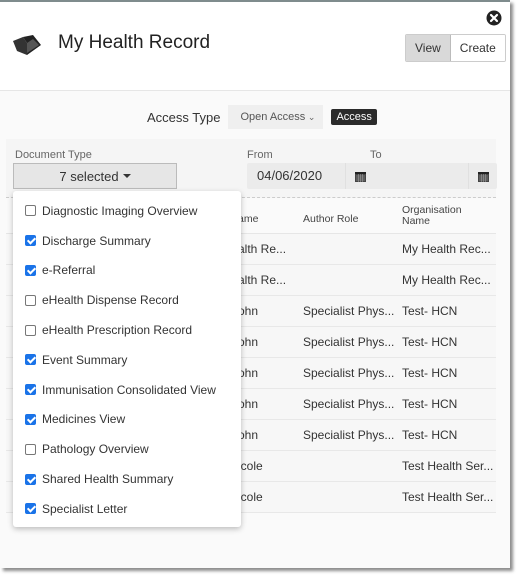 This screenshot has height=576, width=518. I want to click on create-button: Create, so click(477, 48).